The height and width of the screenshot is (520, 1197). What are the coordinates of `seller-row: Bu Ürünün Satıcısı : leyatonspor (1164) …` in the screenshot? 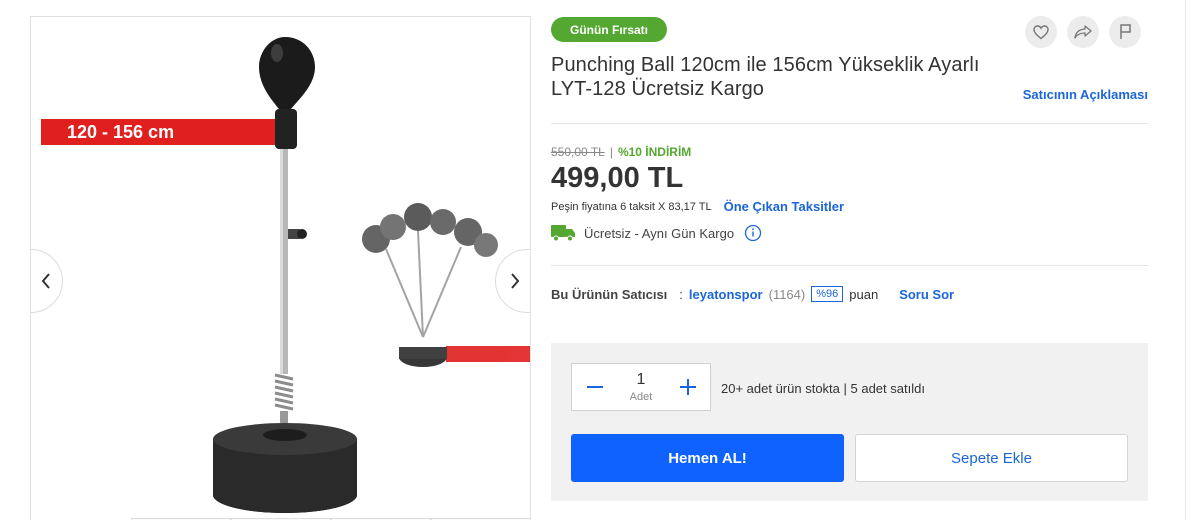 It's located at (752, 294).